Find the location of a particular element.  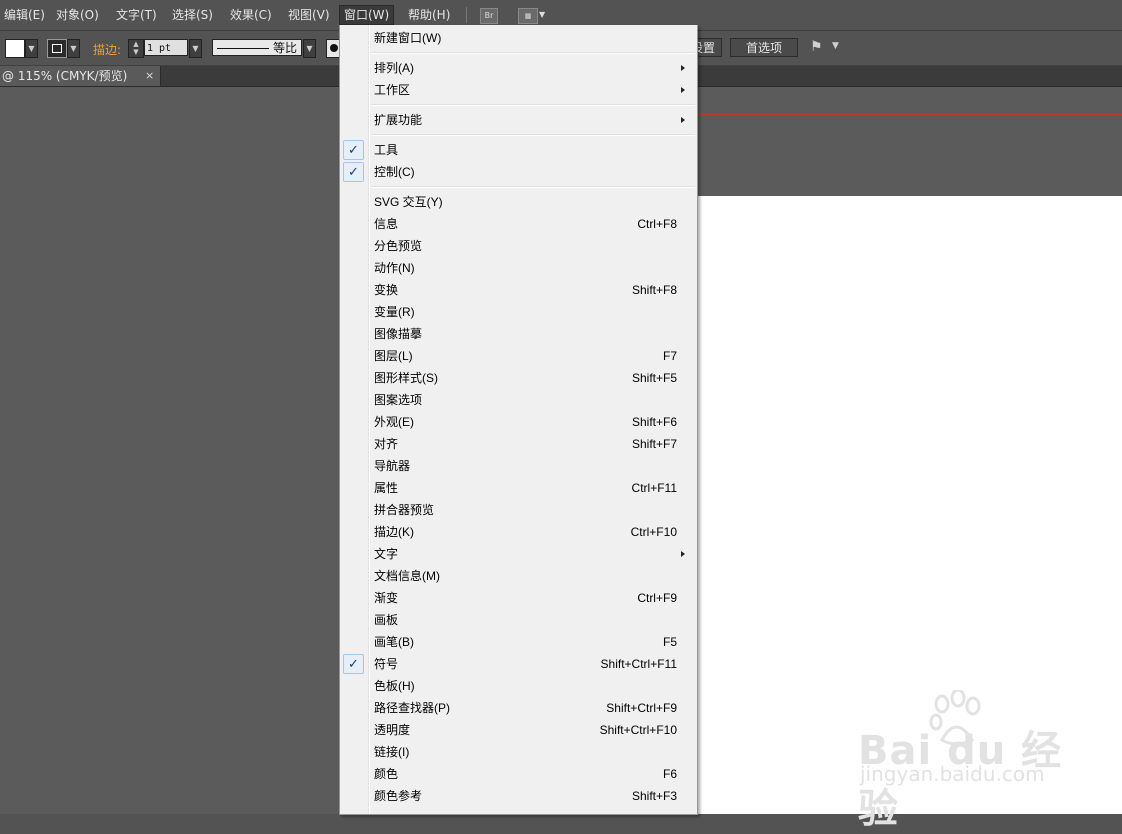

menu-item-shortcut: Shift+F5 is located at coordinates (654, 378).